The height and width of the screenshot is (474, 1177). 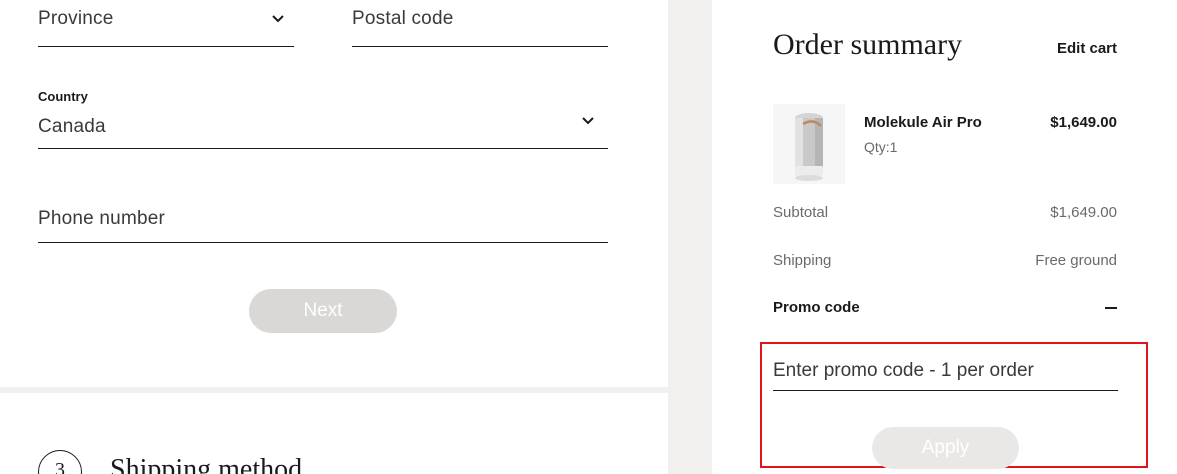 What do you see at coordinates (816, 307) in the screenshot?
I see `promo-code-label: Promo code` at bounding box center [816, 307].